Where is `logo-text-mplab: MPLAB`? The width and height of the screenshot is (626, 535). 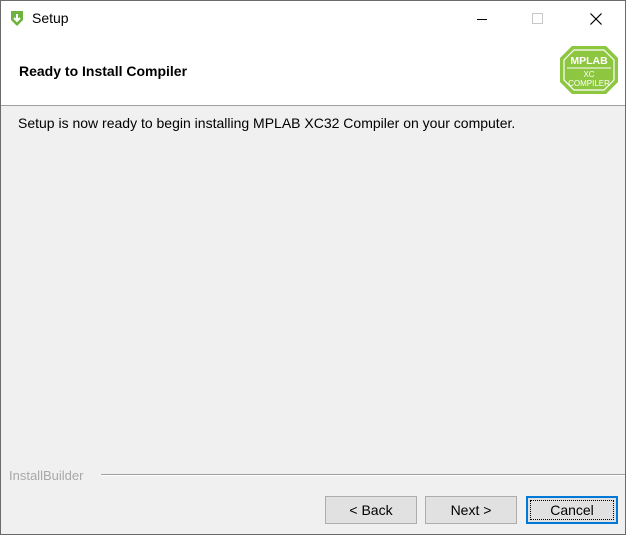 logo-text-mplab: MPLAB is located at coordinates (589, 61).